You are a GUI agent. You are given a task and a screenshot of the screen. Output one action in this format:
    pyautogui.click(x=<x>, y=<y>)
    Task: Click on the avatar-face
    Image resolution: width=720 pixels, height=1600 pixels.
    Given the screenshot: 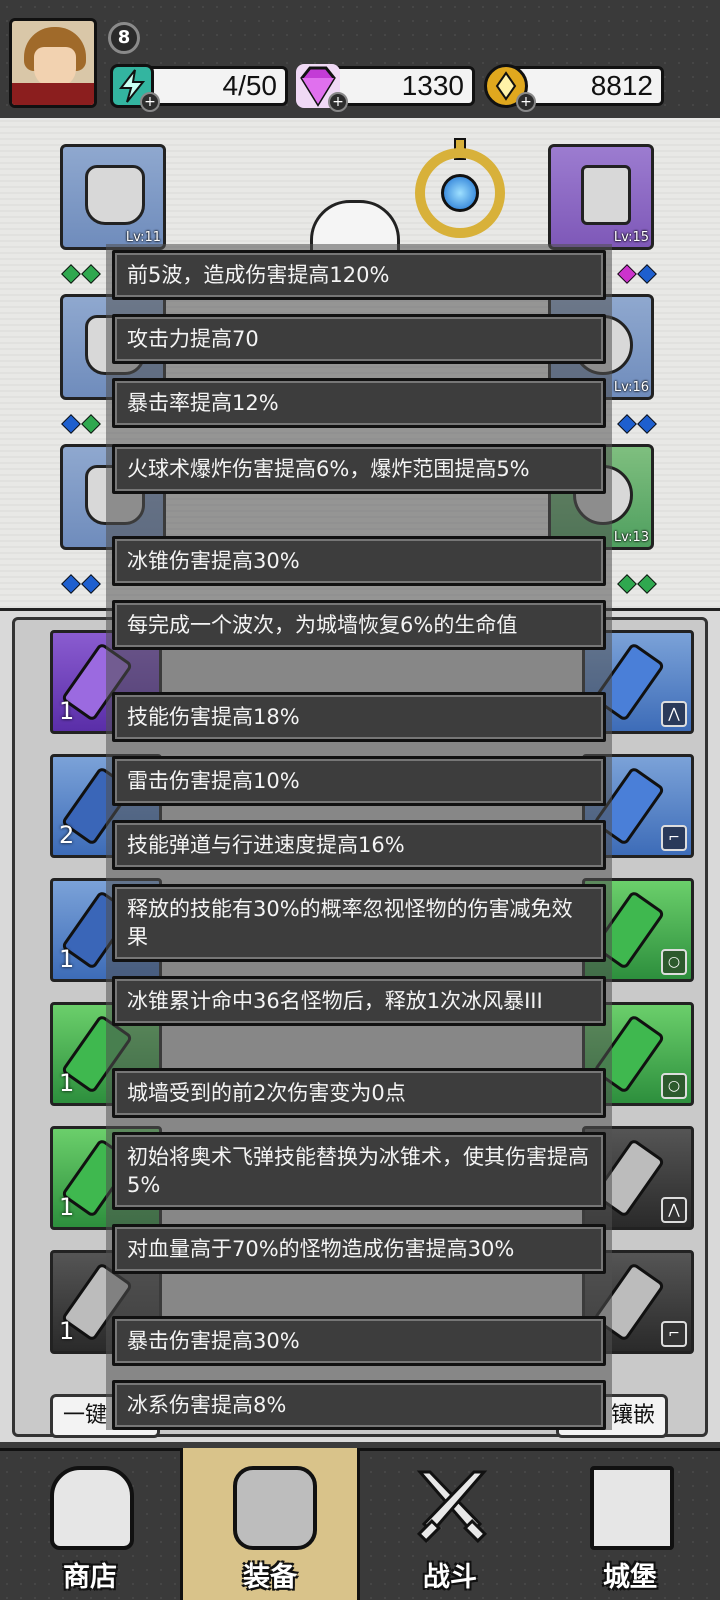 What is the action you would take?
    pyautogui.click(x=55, y=67)
    